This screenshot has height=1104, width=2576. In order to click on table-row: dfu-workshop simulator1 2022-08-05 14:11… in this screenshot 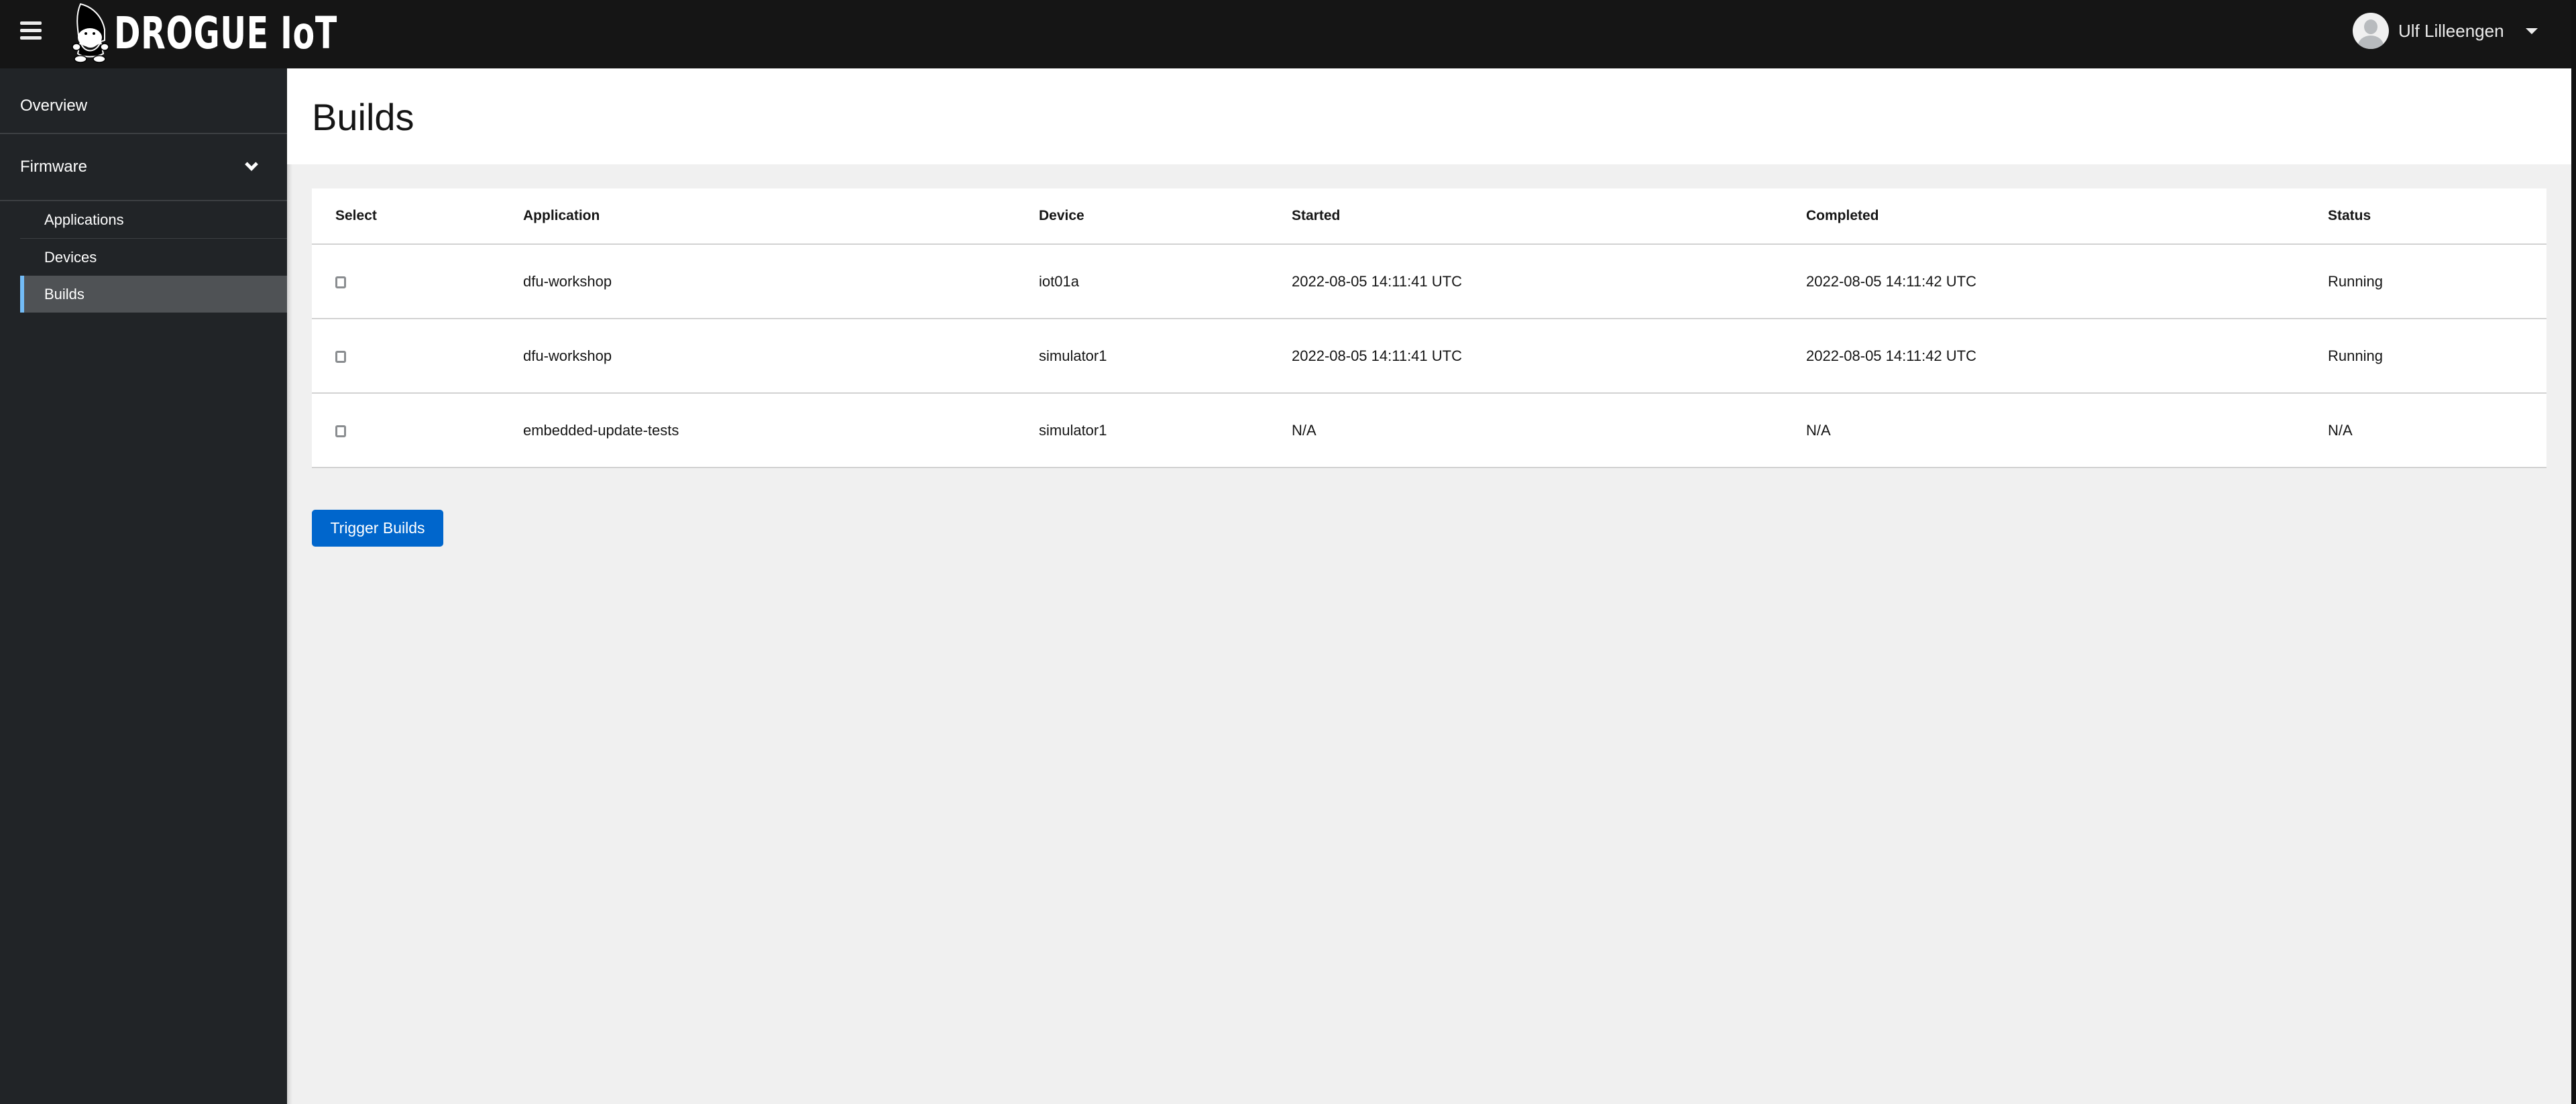, I will do `click(1429, 357)`.